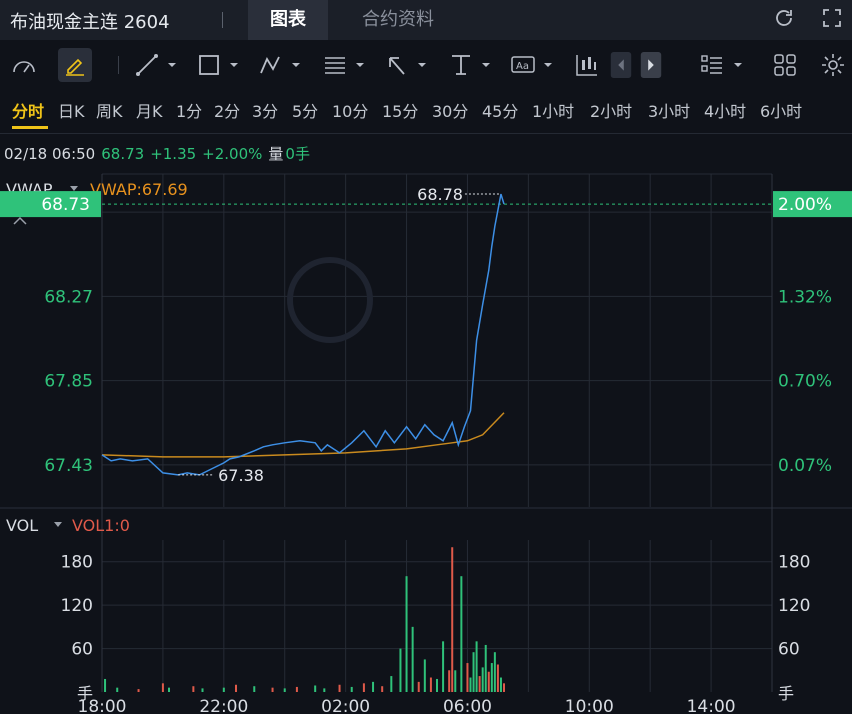 The image size is (852, 714). I want to click on volume-unit-right: 手, so click(786, 693).